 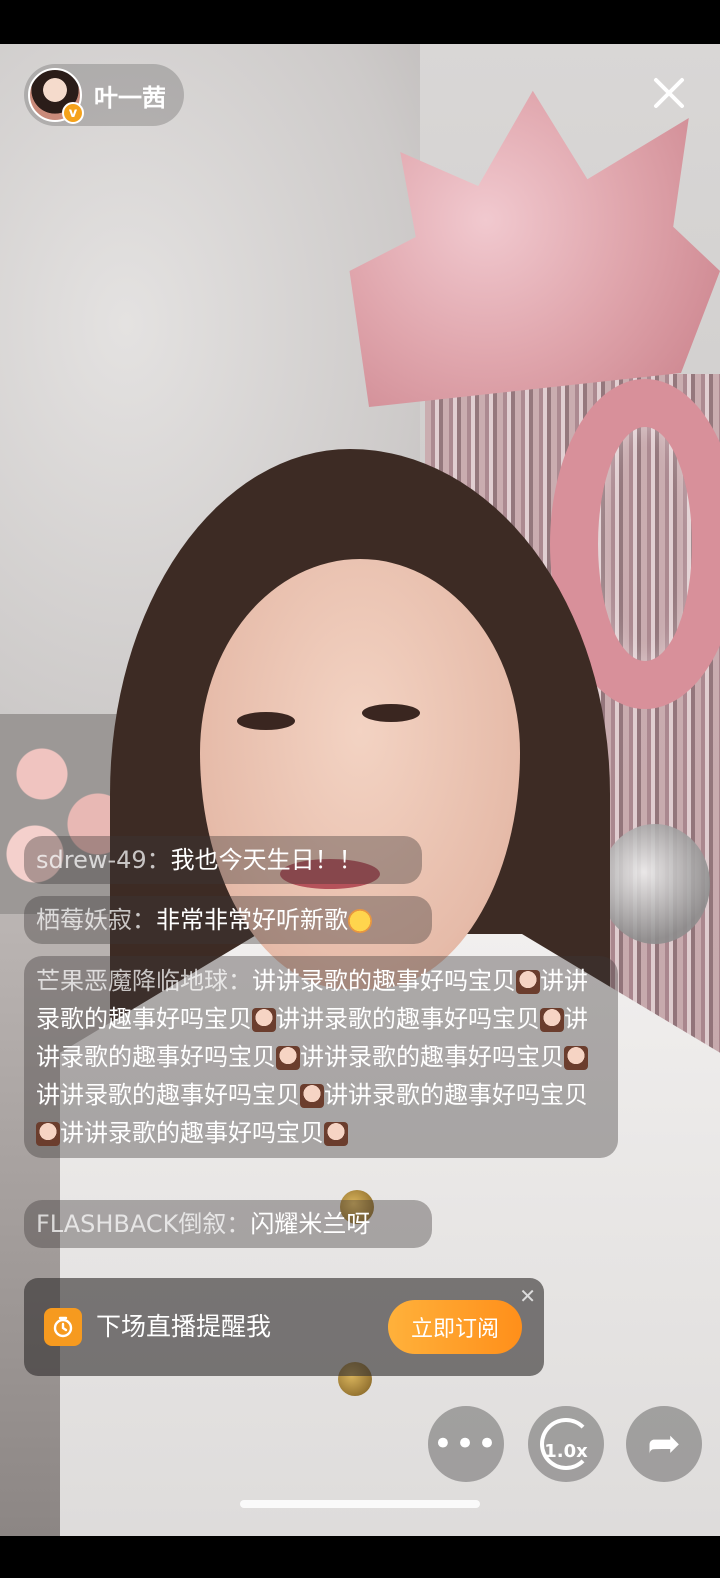 What do you see at coordinates (143, 1224) in the screenshot?
I see `comment-username: FLASHBACK倒叙：` at bounding box center [143, 1224].